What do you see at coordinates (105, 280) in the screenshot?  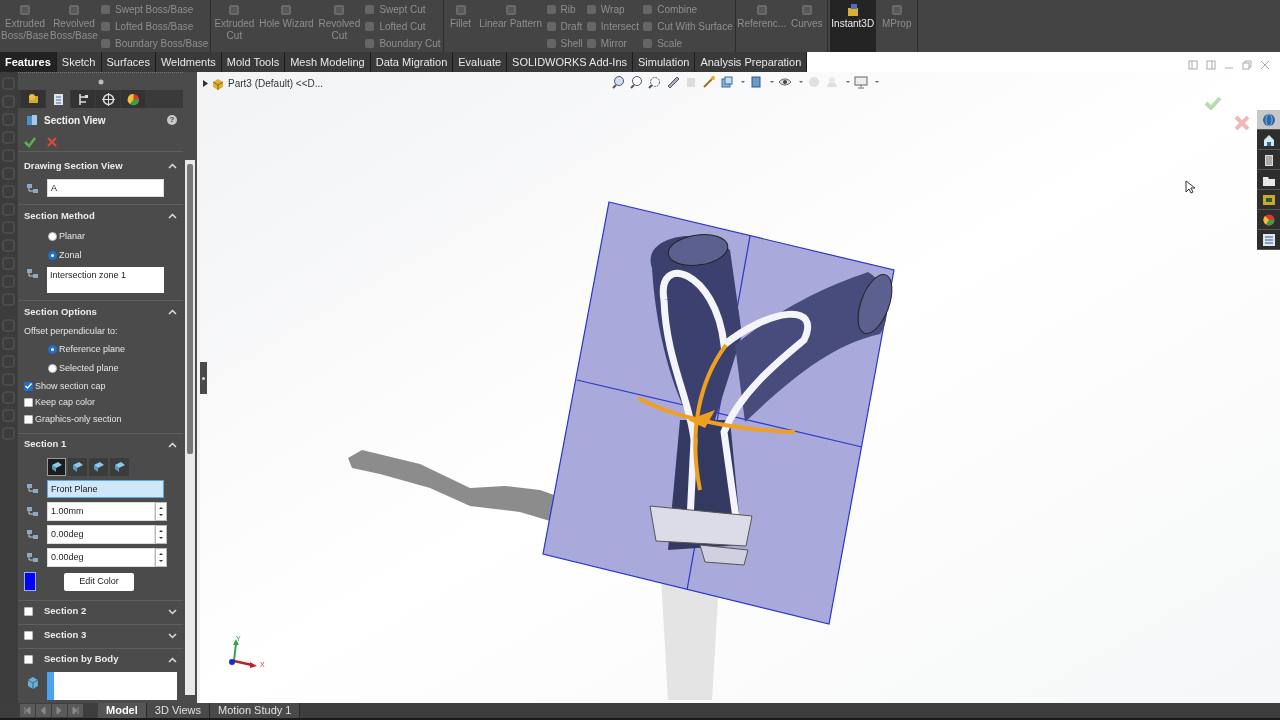 I see `text-field: Intersection zone 1` at bounding box center [105, 280].